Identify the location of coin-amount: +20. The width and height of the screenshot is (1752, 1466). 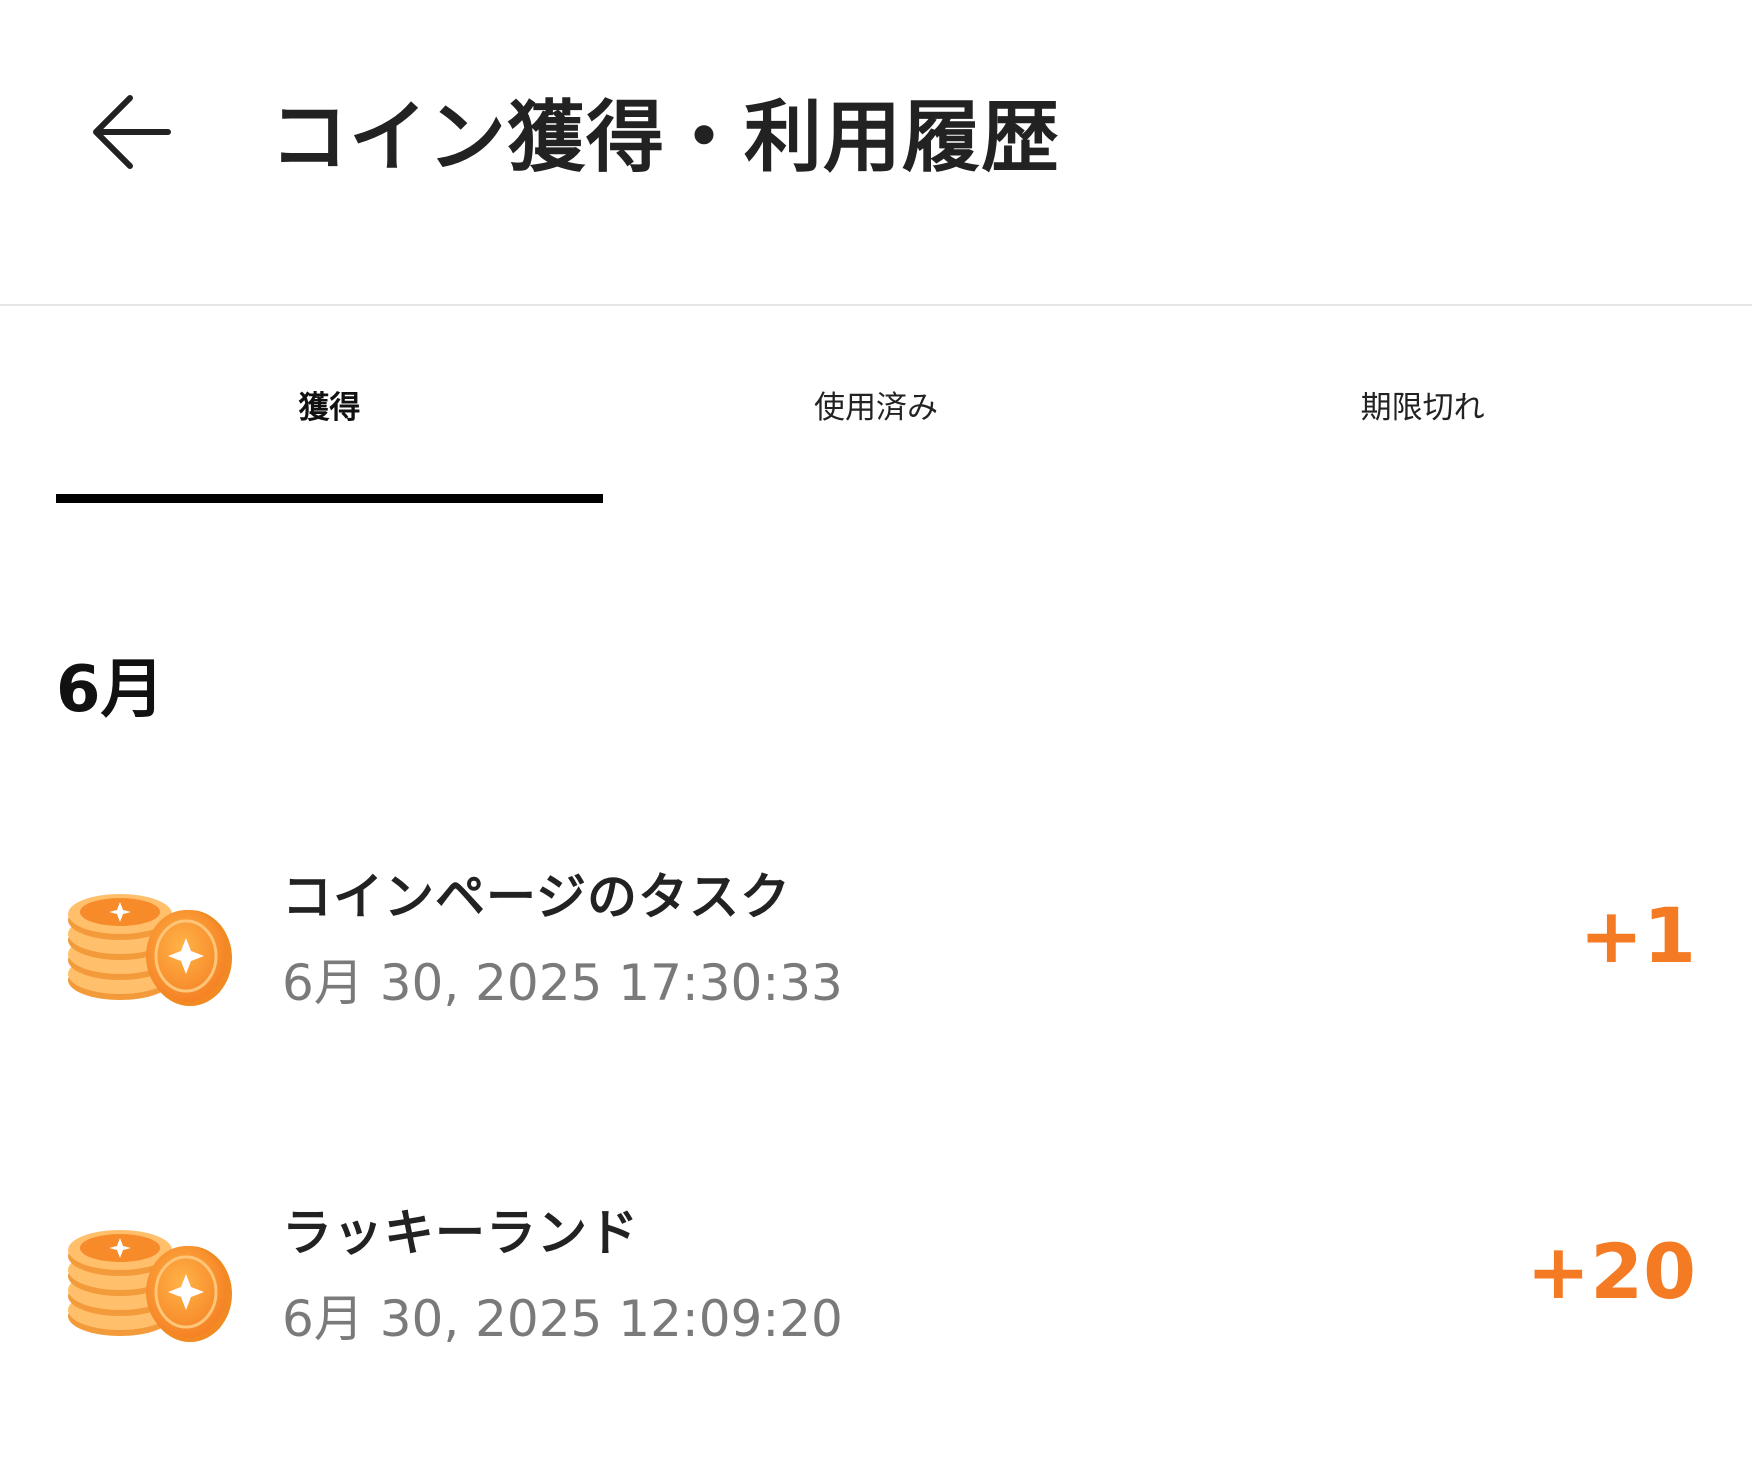
(1611, 1271).